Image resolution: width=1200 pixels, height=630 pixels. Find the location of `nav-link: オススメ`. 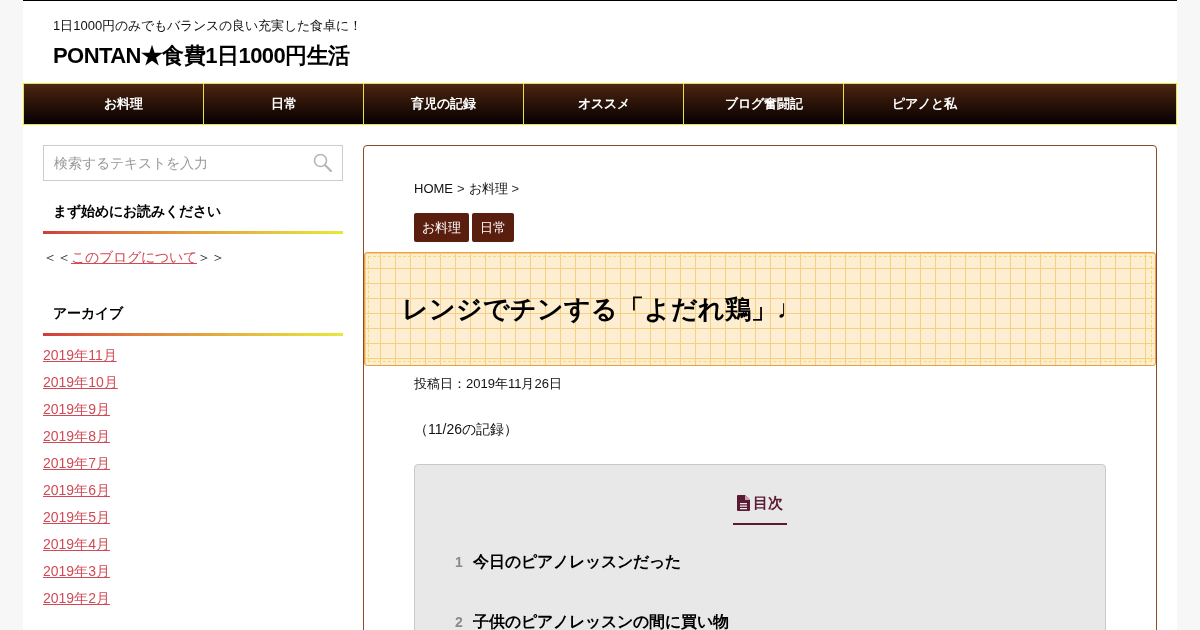

nav-link: オススメ is located at coordinates (604, 104).